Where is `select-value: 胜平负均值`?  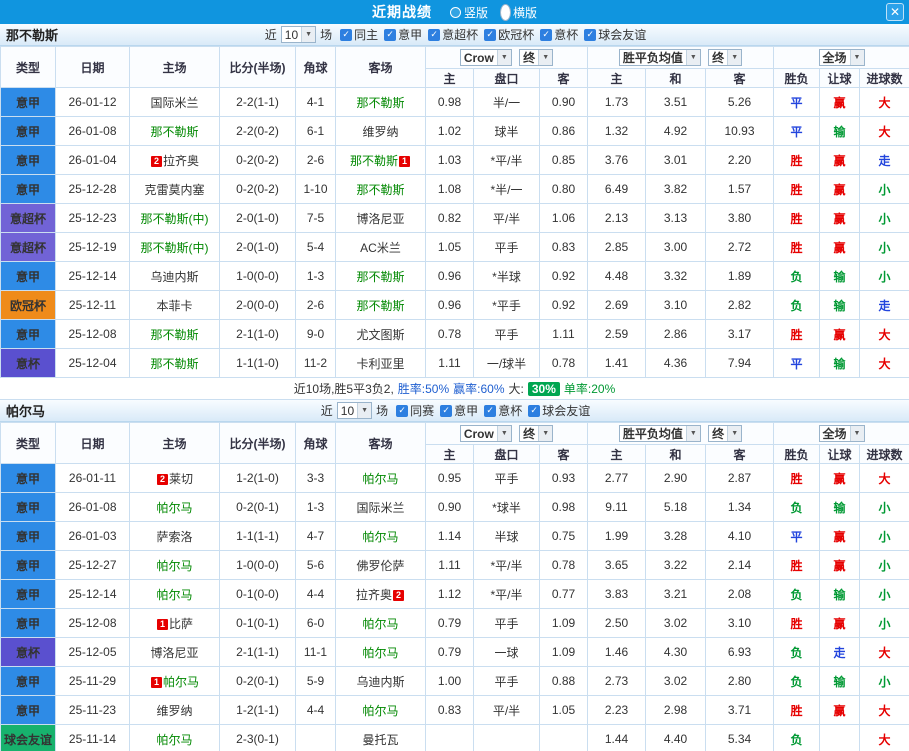
select-value: 胜平负均值 is located at coordinates (652, 434).